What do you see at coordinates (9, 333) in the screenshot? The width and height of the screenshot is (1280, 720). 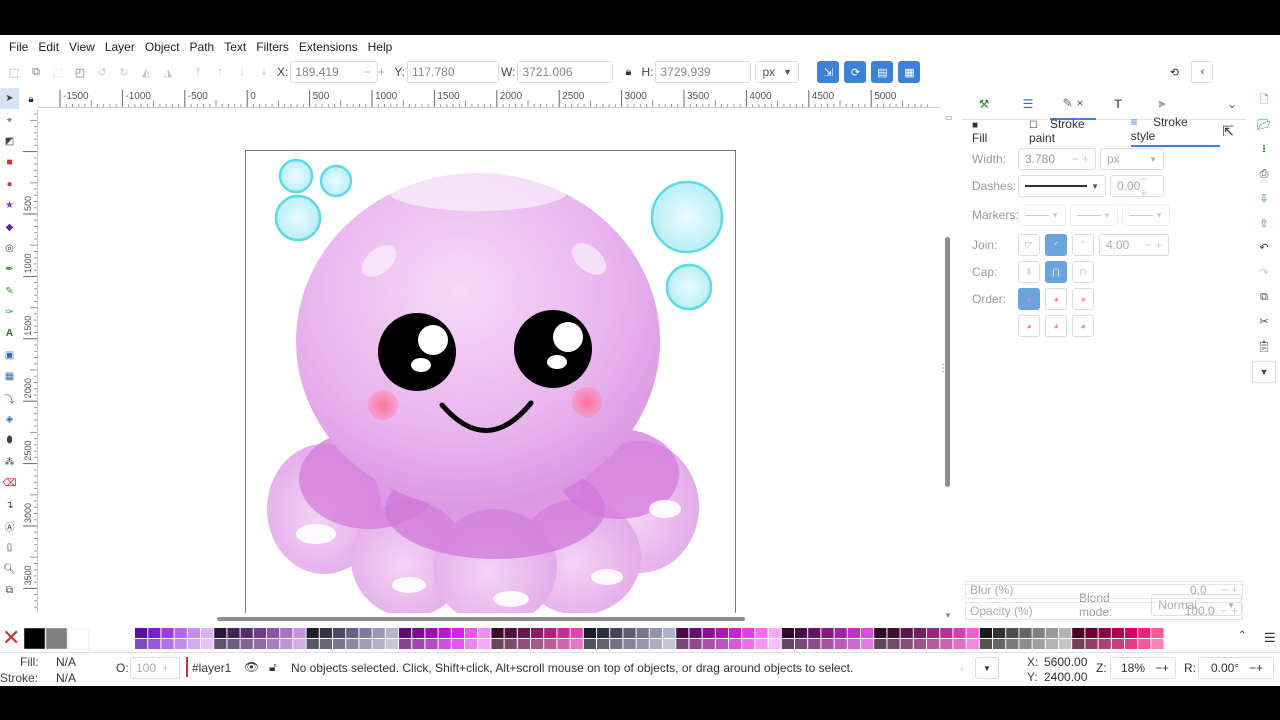 I see `text-tool-icon: A` at bounding box center [9, 333].